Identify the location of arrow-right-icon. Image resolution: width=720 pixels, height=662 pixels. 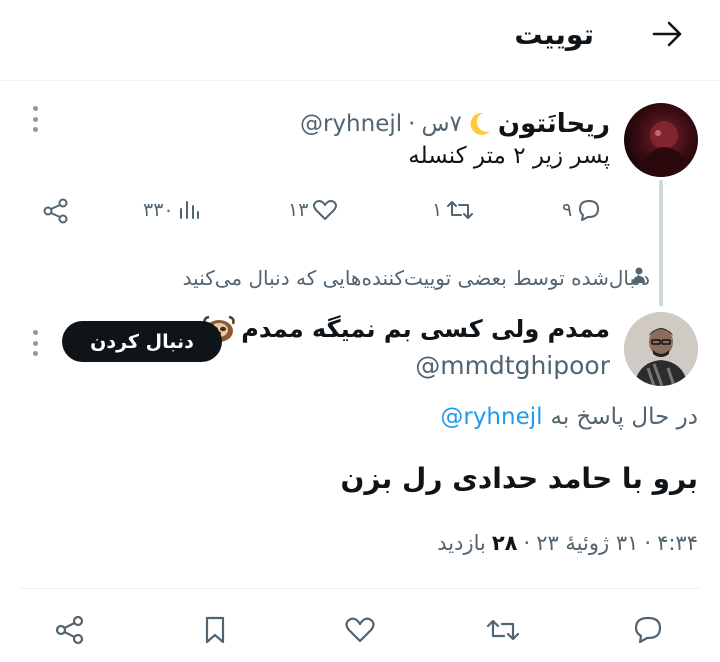
(668, 34).